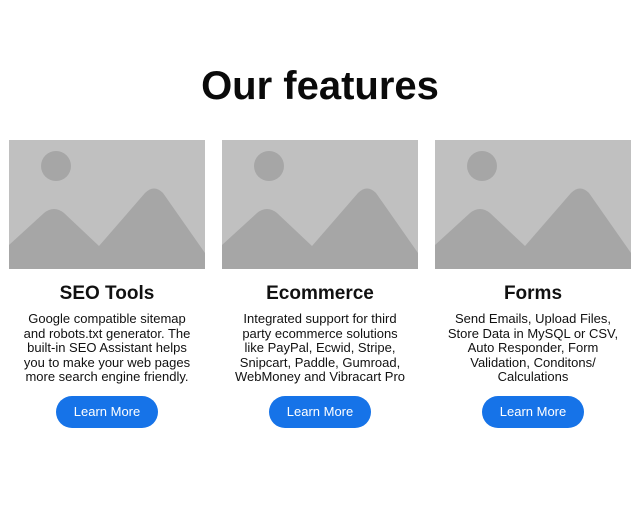  What do you see at coordinates (533, 293) in the screenshot?
I see `feature-title: Forms` at bounding box center [533, 293].